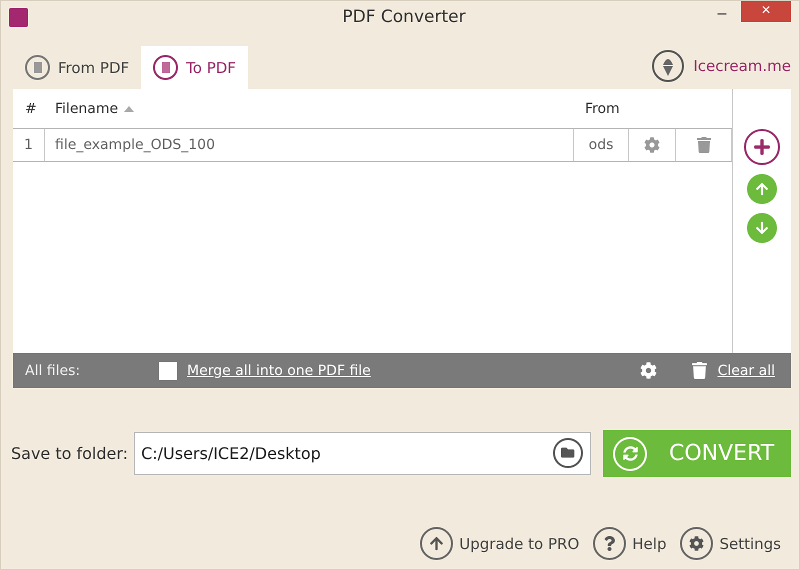 The image size is (800, 570). Describe the element at coordinates (69, 453) in the screenshot. I see `save-folder-label: Save to folder:` at that location.